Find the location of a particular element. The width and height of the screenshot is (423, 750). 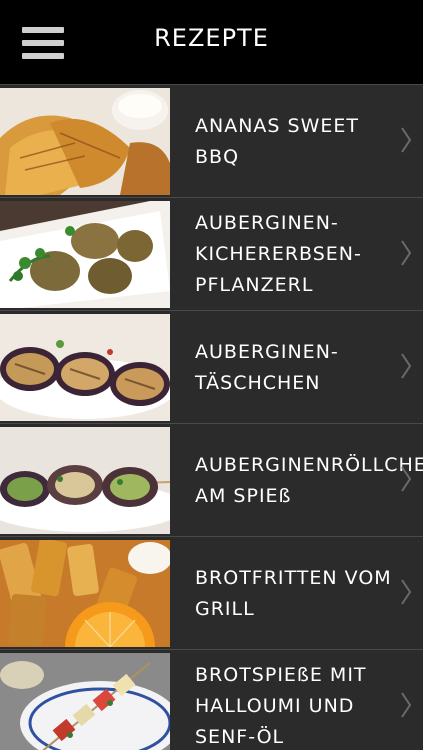

nav-bar: REZEPTE is located at coordinates (211, 42).